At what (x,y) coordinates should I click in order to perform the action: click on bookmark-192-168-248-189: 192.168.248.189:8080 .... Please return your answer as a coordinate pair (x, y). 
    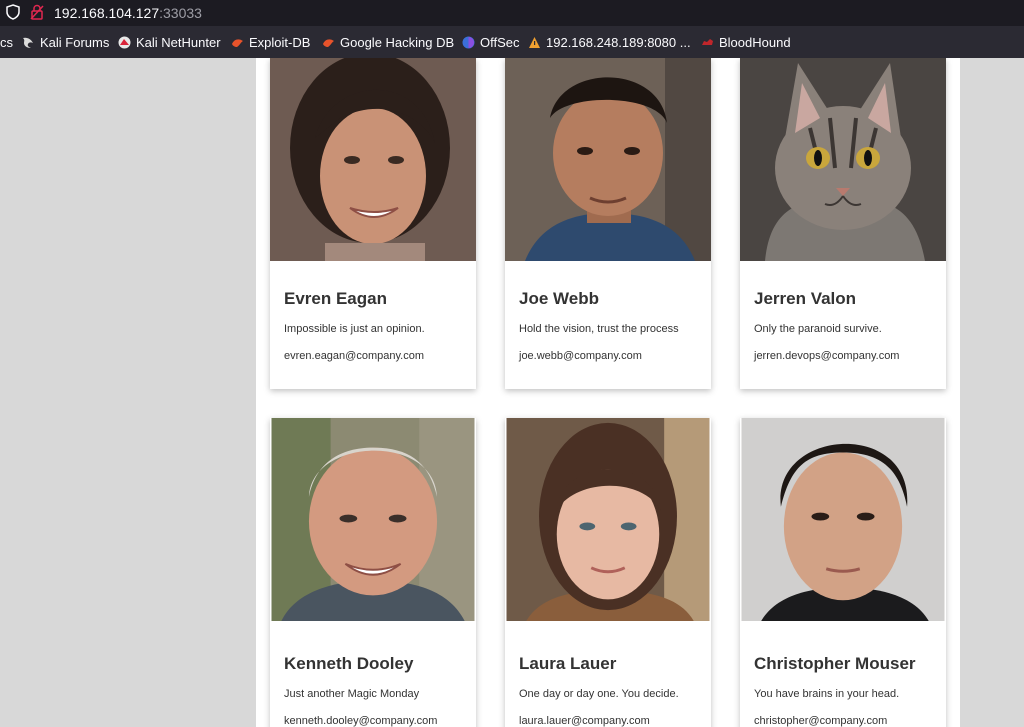
    Looking at the image, I should click on (609, 42).